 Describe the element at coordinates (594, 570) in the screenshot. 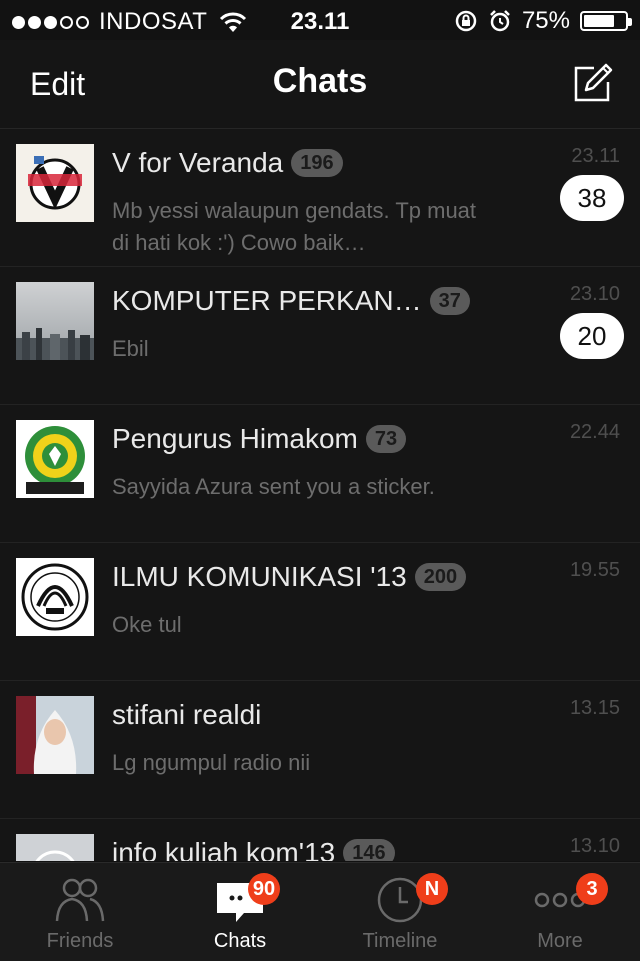

I see `chat-time: 19.55` at that location.